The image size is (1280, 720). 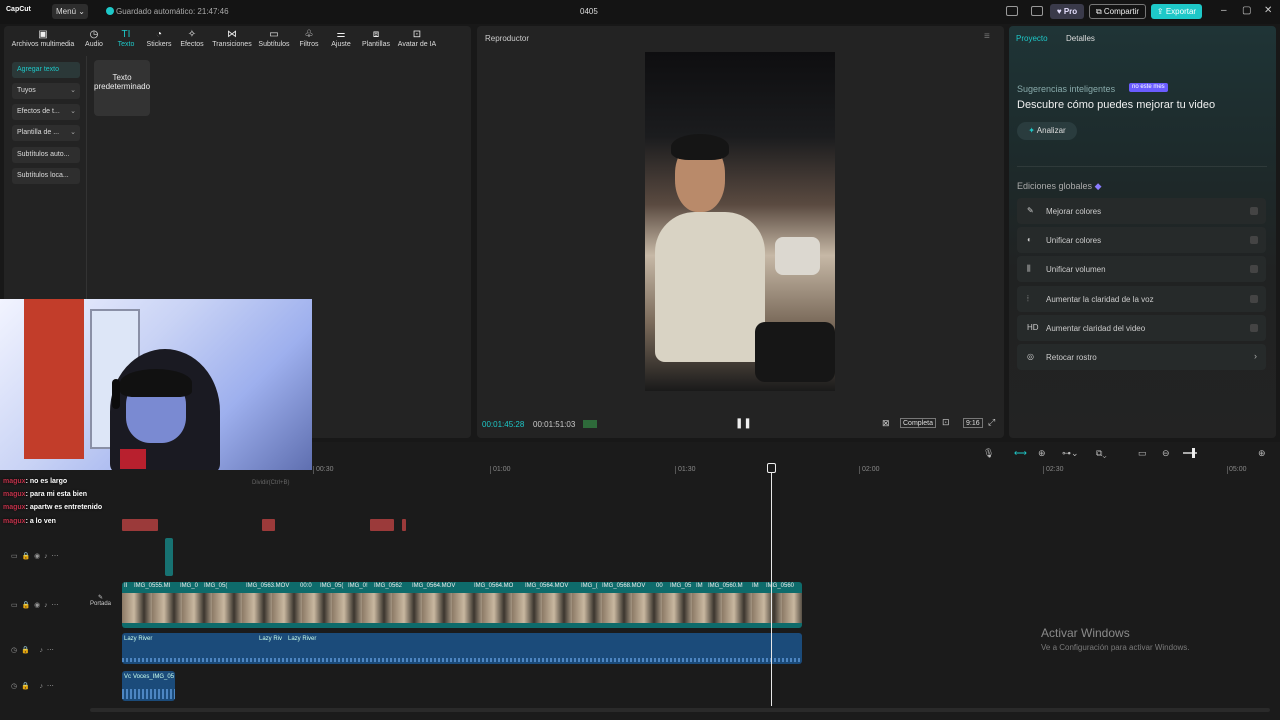 What do you see at coordinates (1142, 453) in the screenshot?
I see `caption-icon: ▭` at bounding box center [1142, 453].